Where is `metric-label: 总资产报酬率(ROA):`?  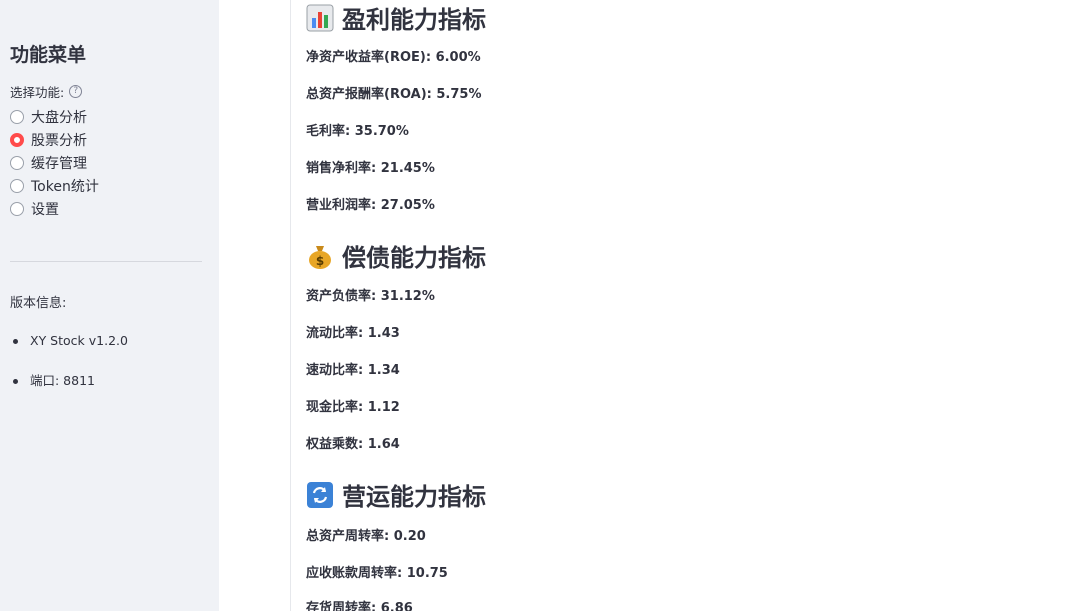
metric-label: 总资产报酬率(ROA): is located at coordinates (369, 94).